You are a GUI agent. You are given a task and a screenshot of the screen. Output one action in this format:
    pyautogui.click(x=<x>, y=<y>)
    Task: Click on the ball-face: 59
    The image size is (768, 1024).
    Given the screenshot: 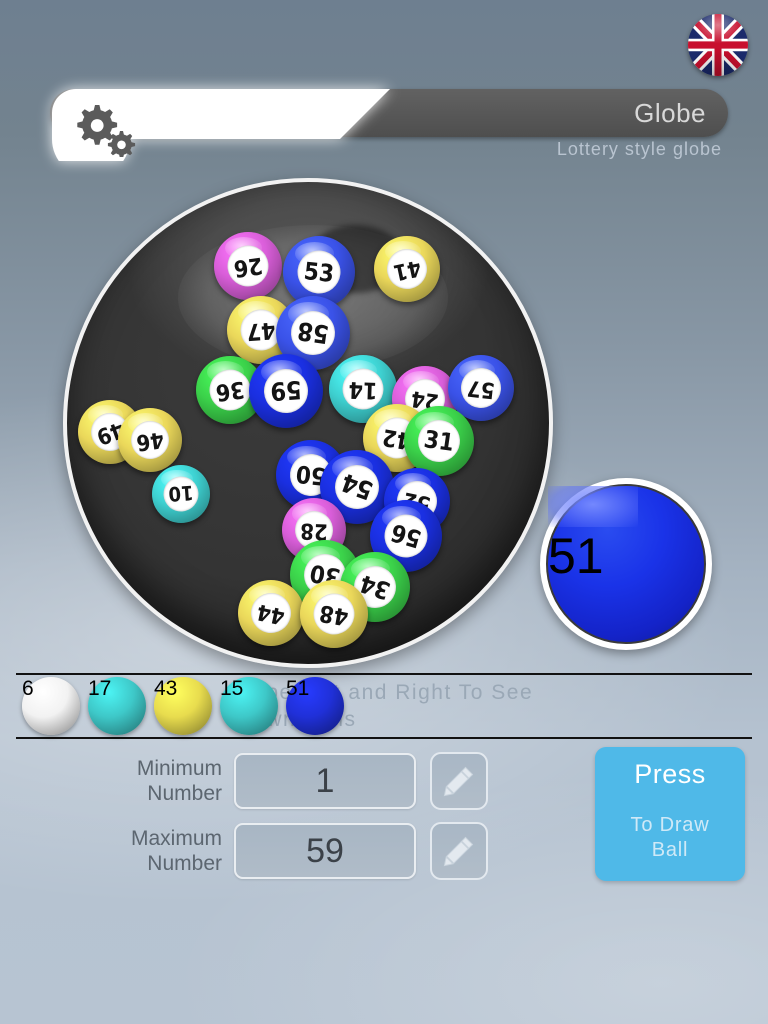 What is the action you would take?
    pyautogui.click(x=286, y=391)
    